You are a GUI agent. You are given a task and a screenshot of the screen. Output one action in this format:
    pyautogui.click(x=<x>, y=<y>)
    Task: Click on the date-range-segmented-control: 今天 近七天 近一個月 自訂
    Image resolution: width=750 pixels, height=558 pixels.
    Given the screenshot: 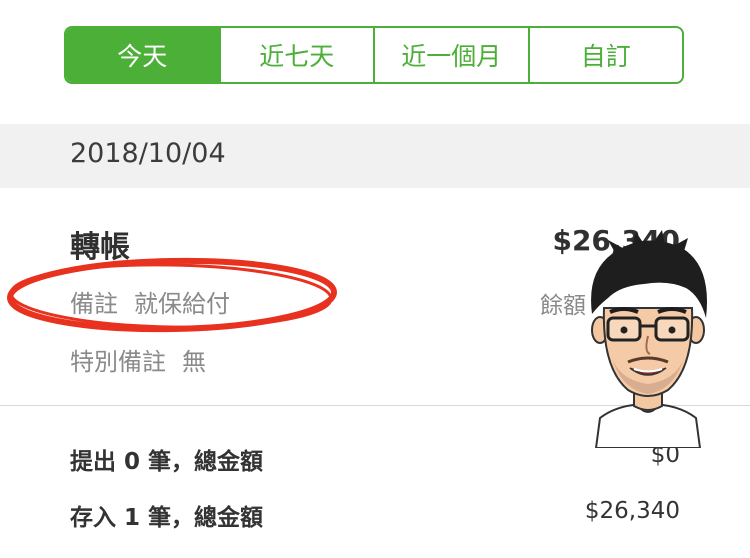 What is the action you would take?
    pyautogui.click(x=374, y=55)
    